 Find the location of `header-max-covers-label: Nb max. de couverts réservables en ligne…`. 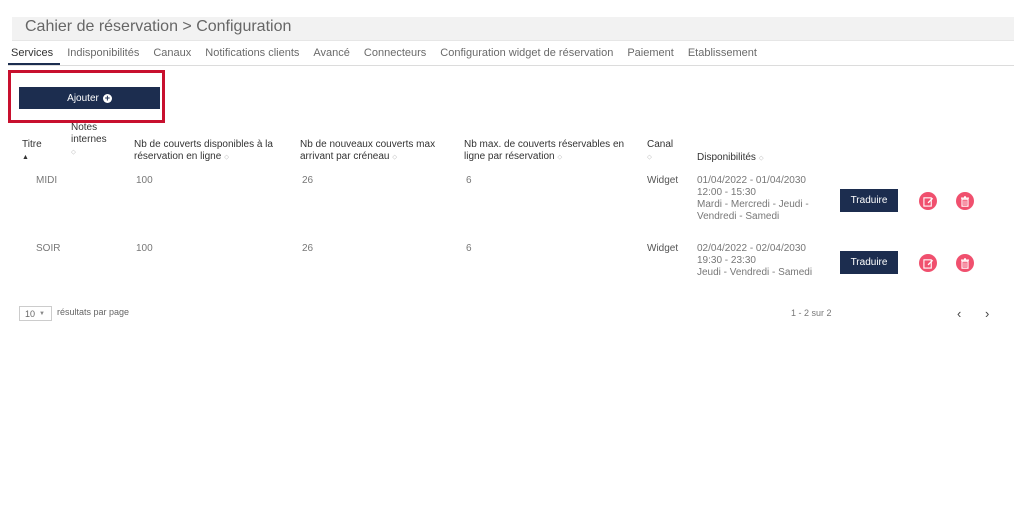

header-max-covers-label: Nb max. de couverts réservables en ligne… is located at coordinates (544, 150).